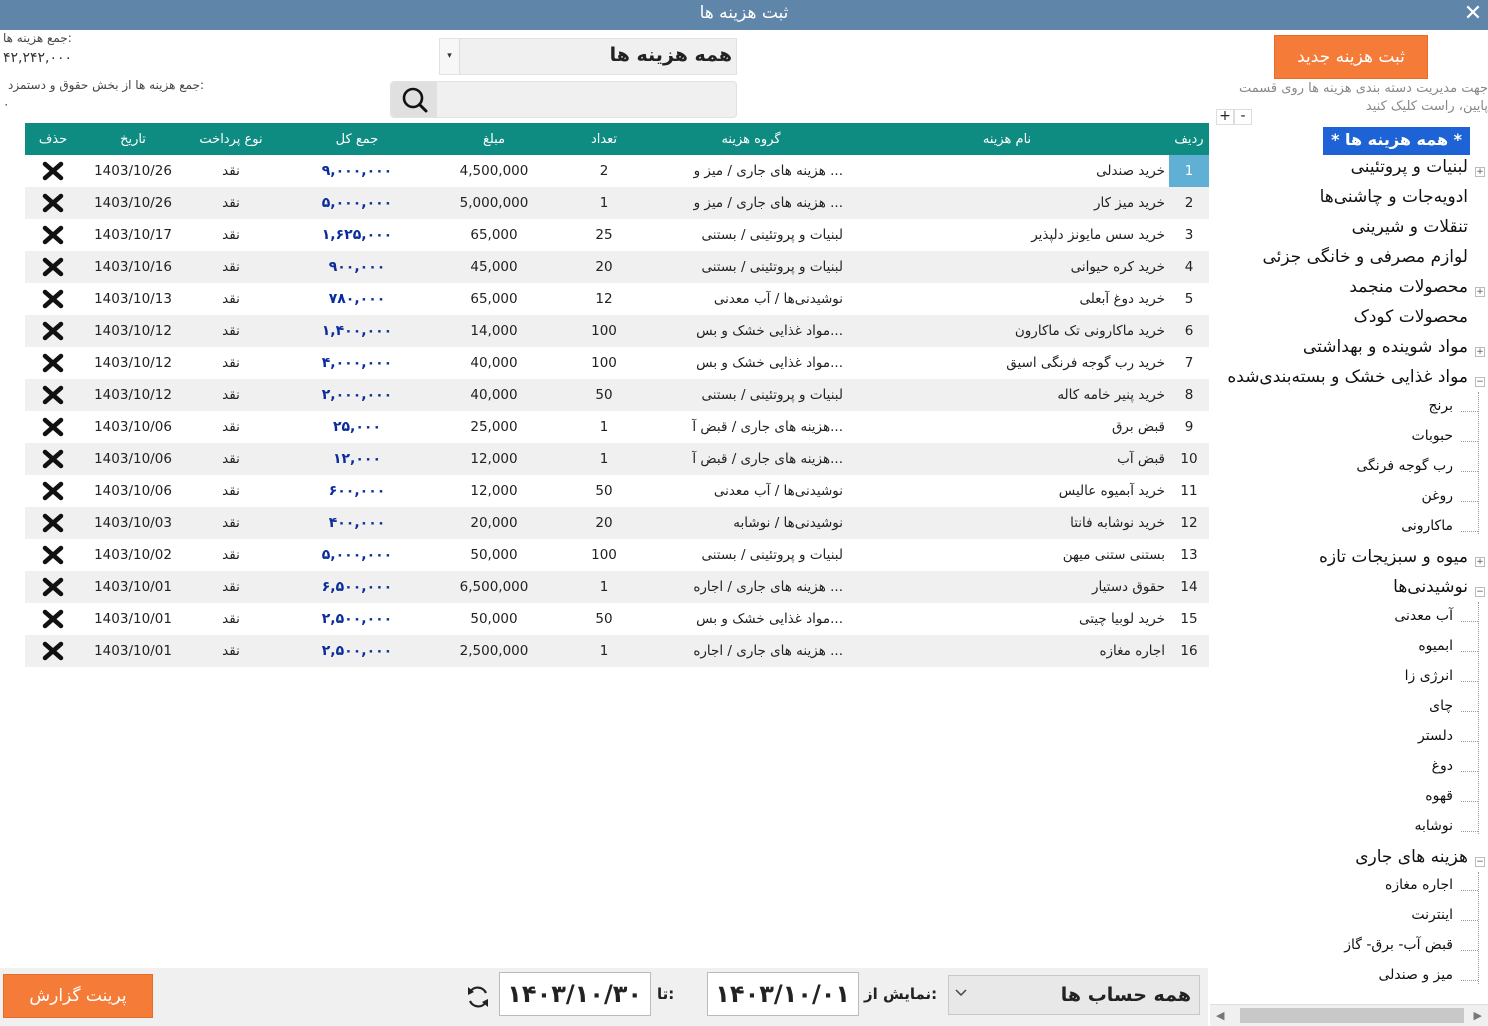 This screenshot has width=1488, height=1026. I want to click on tree-leaf-current: اجاره مغازه, so click(1419, 891).